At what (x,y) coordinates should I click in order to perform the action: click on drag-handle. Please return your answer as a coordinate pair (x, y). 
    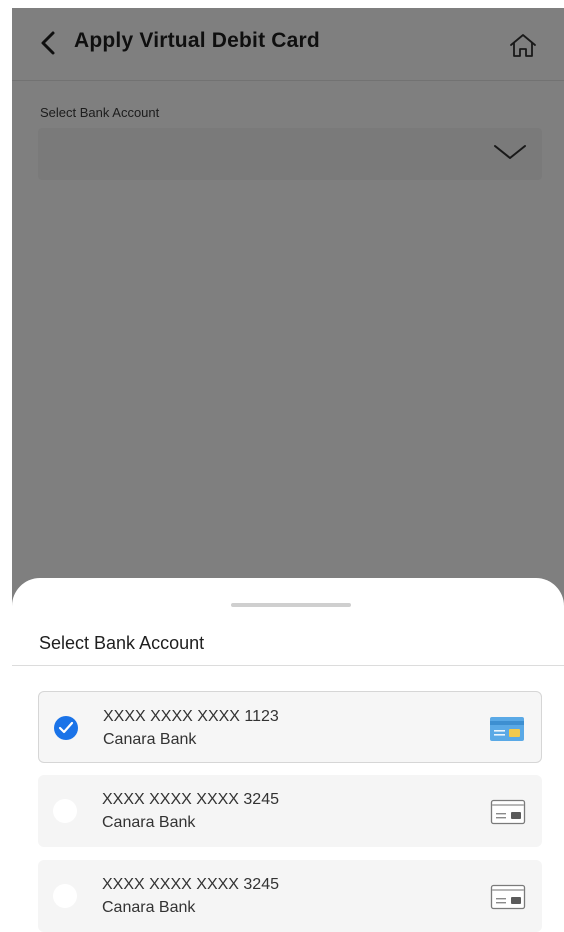
    Looking at the image, I should click on (291, 605).